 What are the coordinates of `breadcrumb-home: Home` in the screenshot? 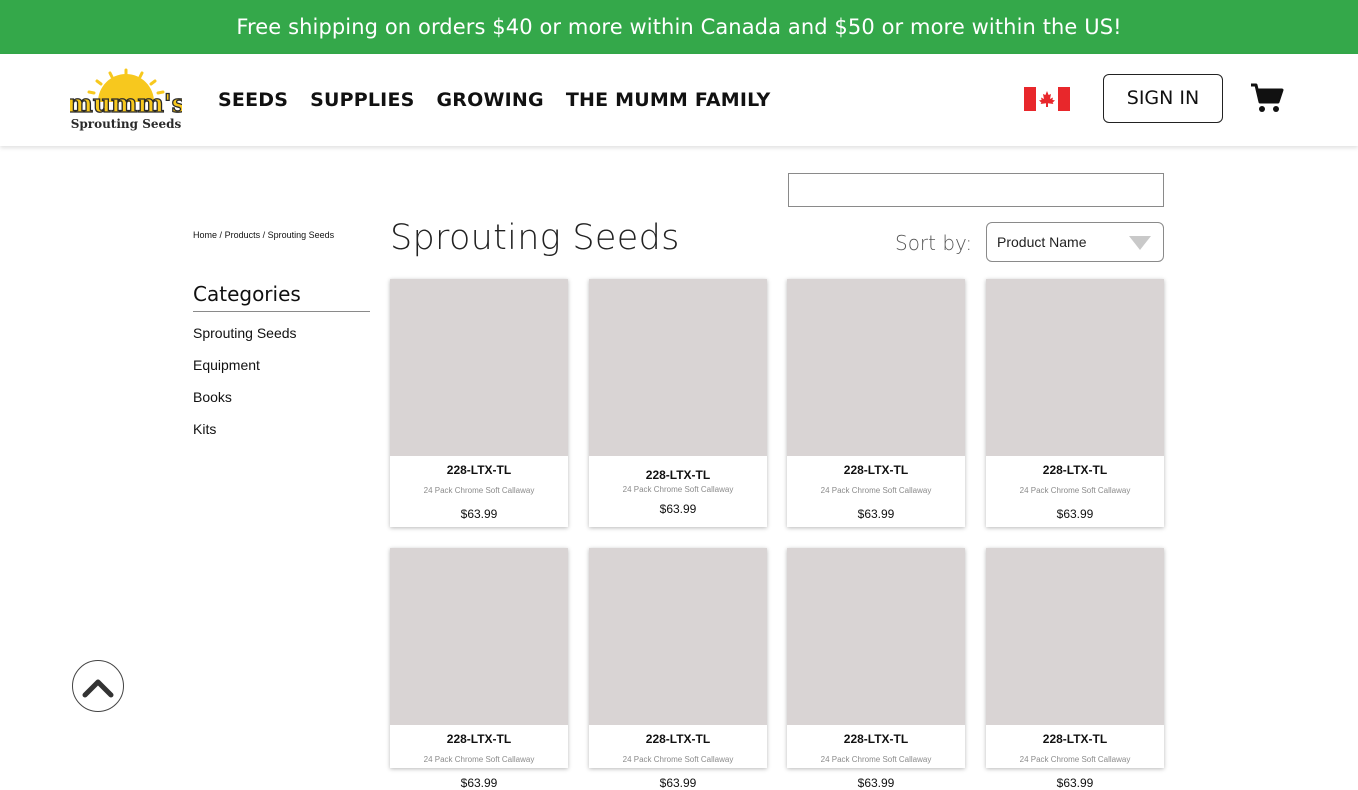 It's located at (205, 235).